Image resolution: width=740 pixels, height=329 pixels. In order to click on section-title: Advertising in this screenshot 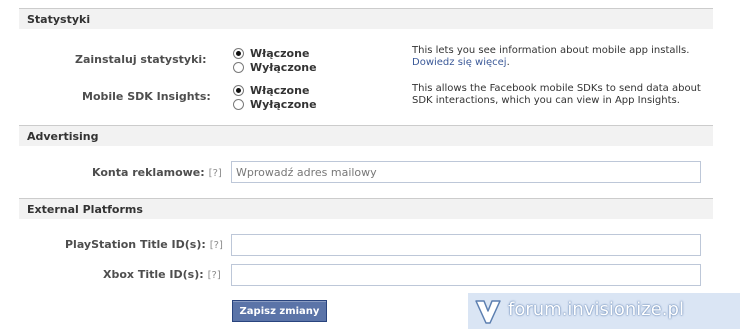, I will do `click(63, 136)`.